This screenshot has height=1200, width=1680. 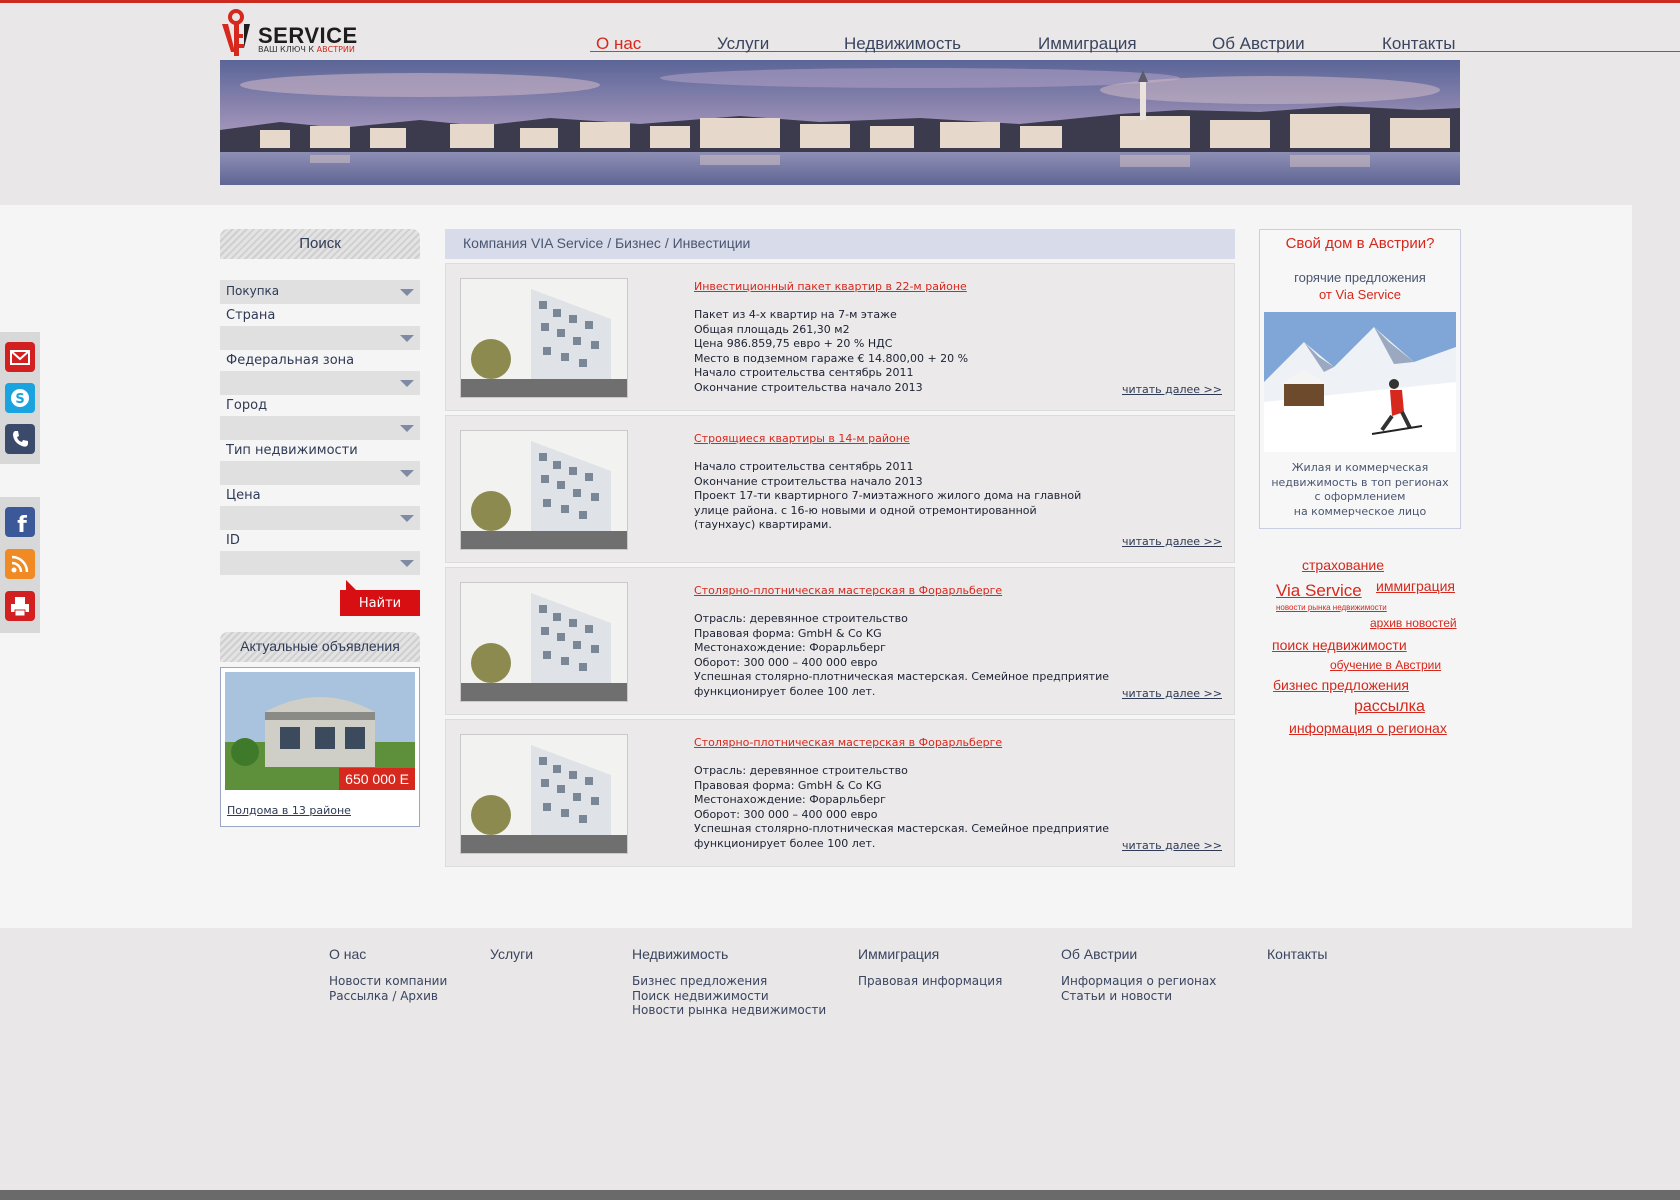 I want to click on svg-text: f, so click(x=22, y=525).